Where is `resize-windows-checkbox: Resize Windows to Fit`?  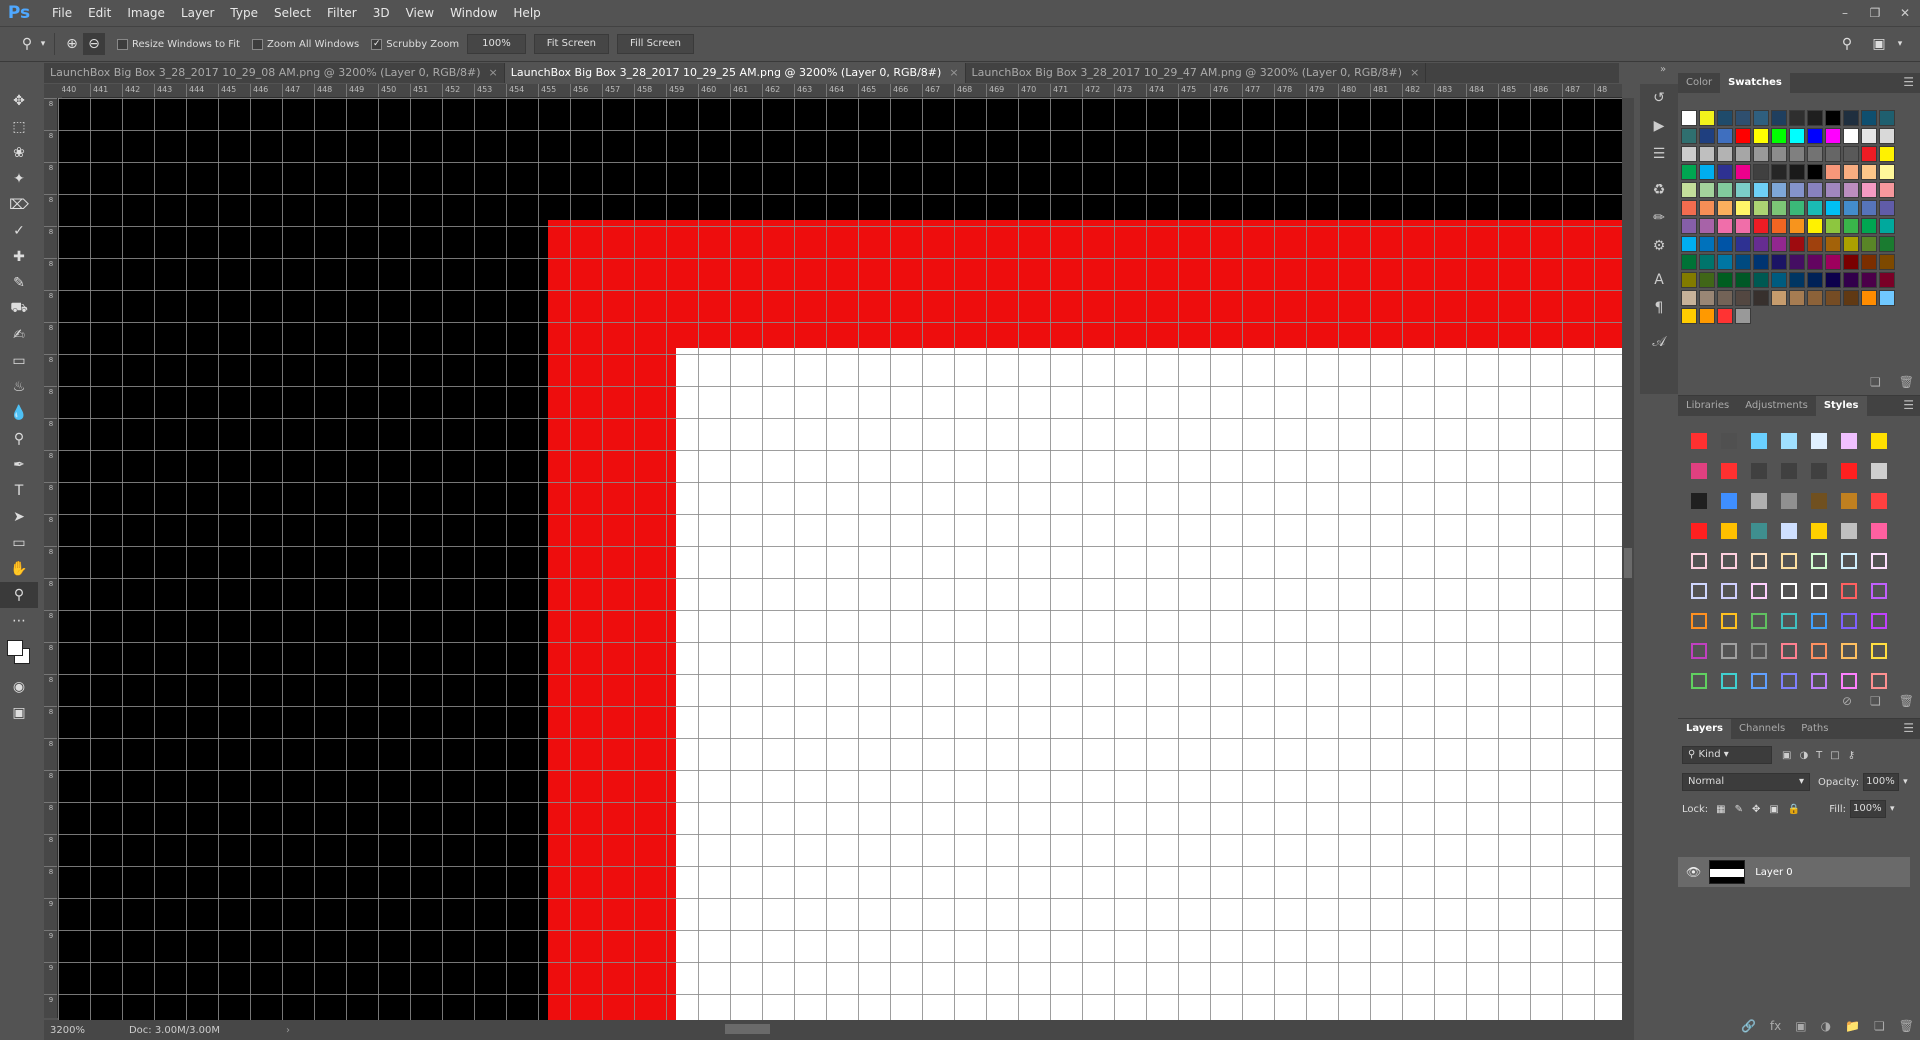 resize-windows-checkbox: Resize Windows to Fit is located at coordinates (178, 44).